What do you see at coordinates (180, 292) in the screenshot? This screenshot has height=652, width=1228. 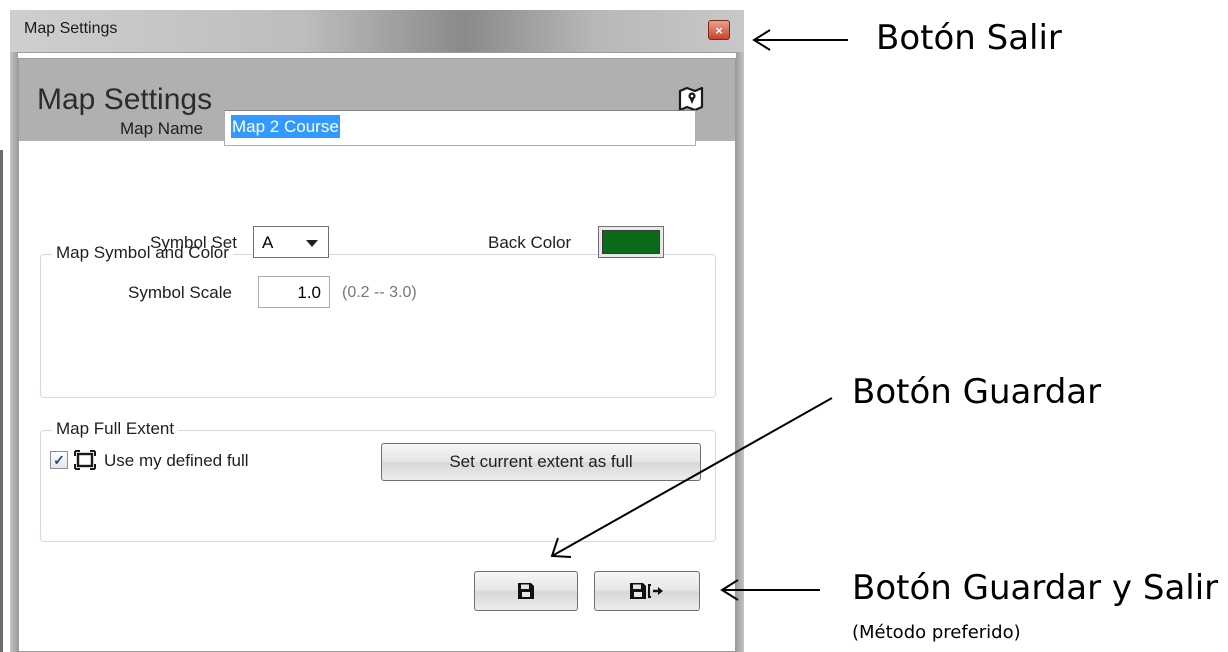 I see `symbol-scale-label: Symbol Scale` at bounding box center [180, 292].